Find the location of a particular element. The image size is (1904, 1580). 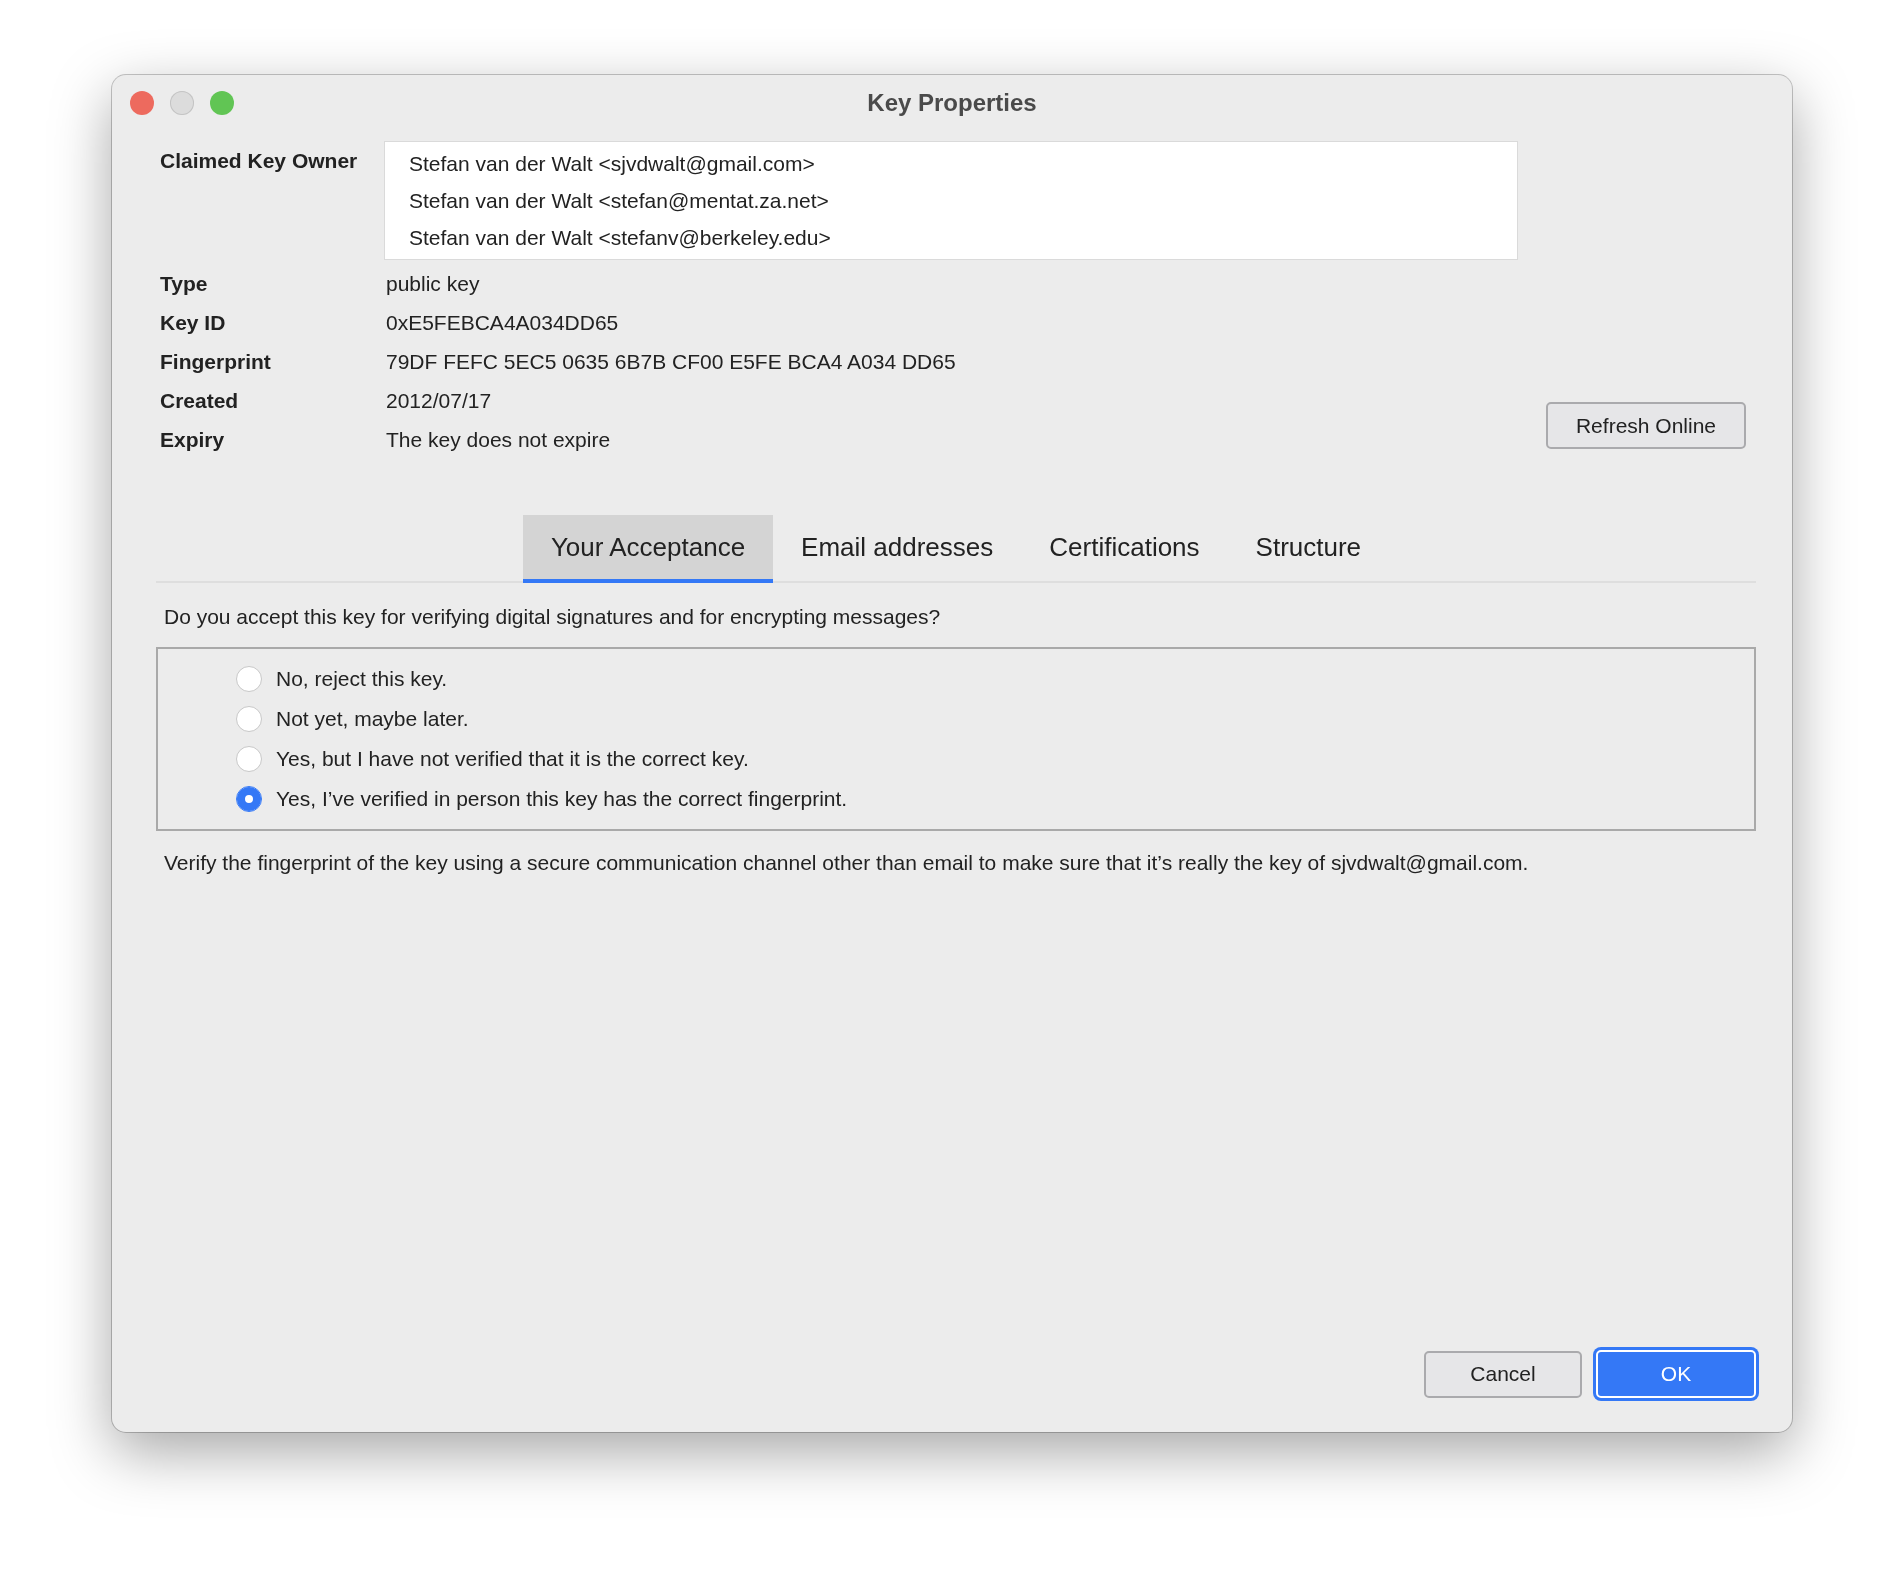

zoom-button is located at coordinates (222, 103).